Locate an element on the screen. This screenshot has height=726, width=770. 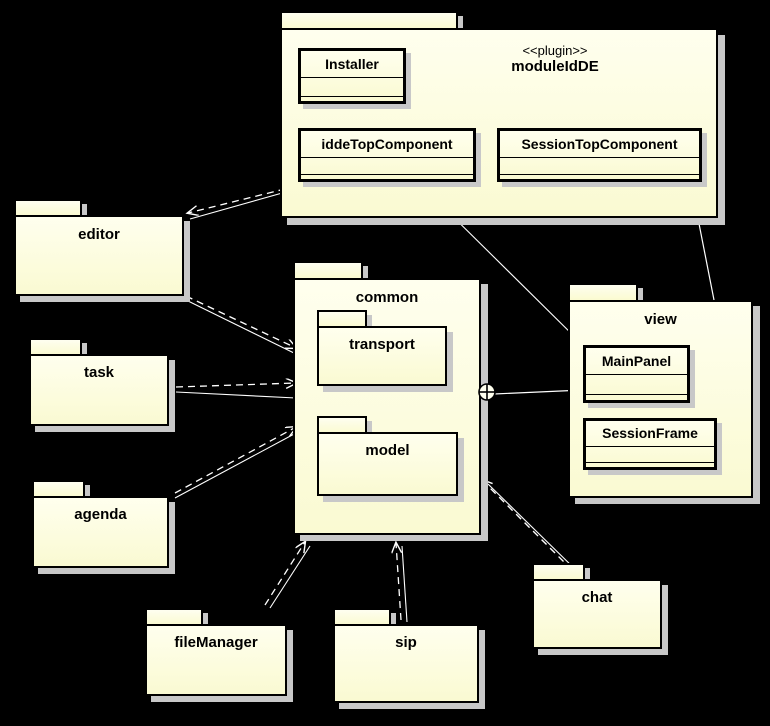
class-body: iddeTopComponent is located at coordinates (387, 155).